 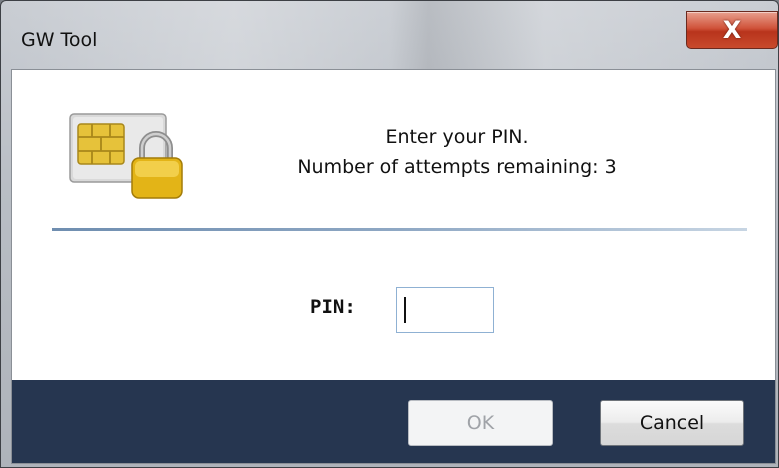 What do you see at coordinates (672, 423) in the screenshot?
I see `cancel-button: Cancel` at bounding box center [672, 423].